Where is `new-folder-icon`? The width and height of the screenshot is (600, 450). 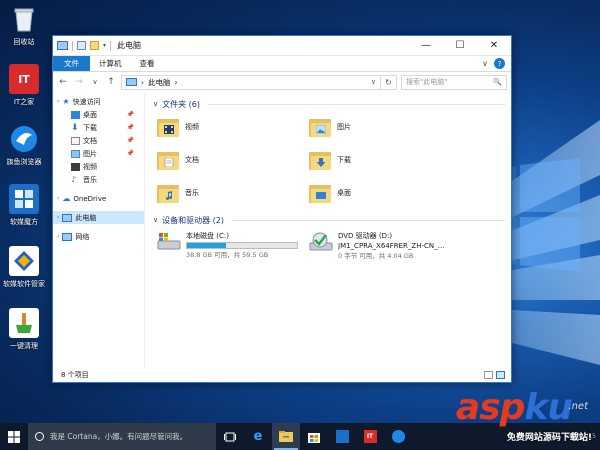
new-folder-icon is located at coordinates (94, 45).